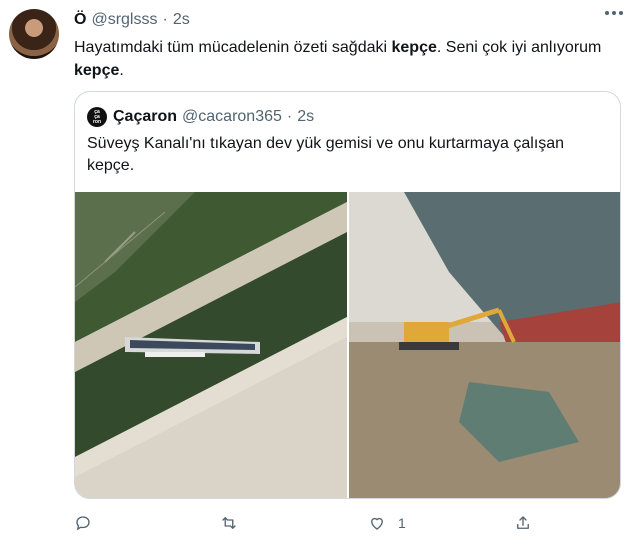 The height and width of the screenshot is (544, 635). Describe the element at coordinates (80, 20) in the screenshot. I see `display-name: Ö` at that location.